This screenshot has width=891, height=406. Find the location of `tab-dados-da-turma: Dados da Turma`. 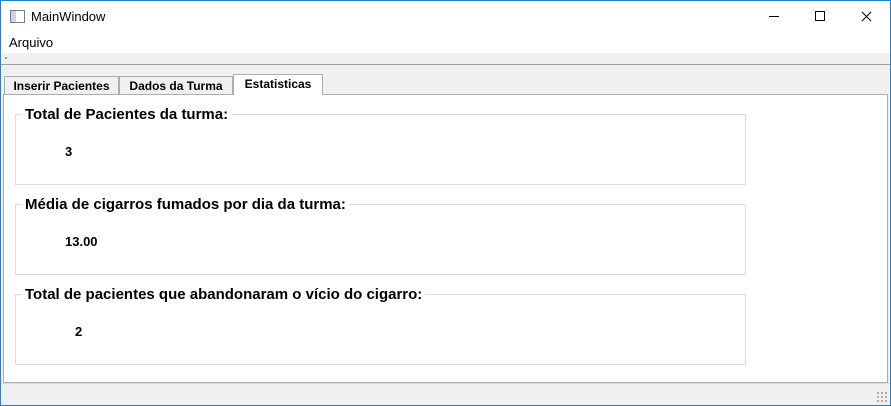

tab-dados-da-turma: Dados da Turma is located at coordinates (176, 85).